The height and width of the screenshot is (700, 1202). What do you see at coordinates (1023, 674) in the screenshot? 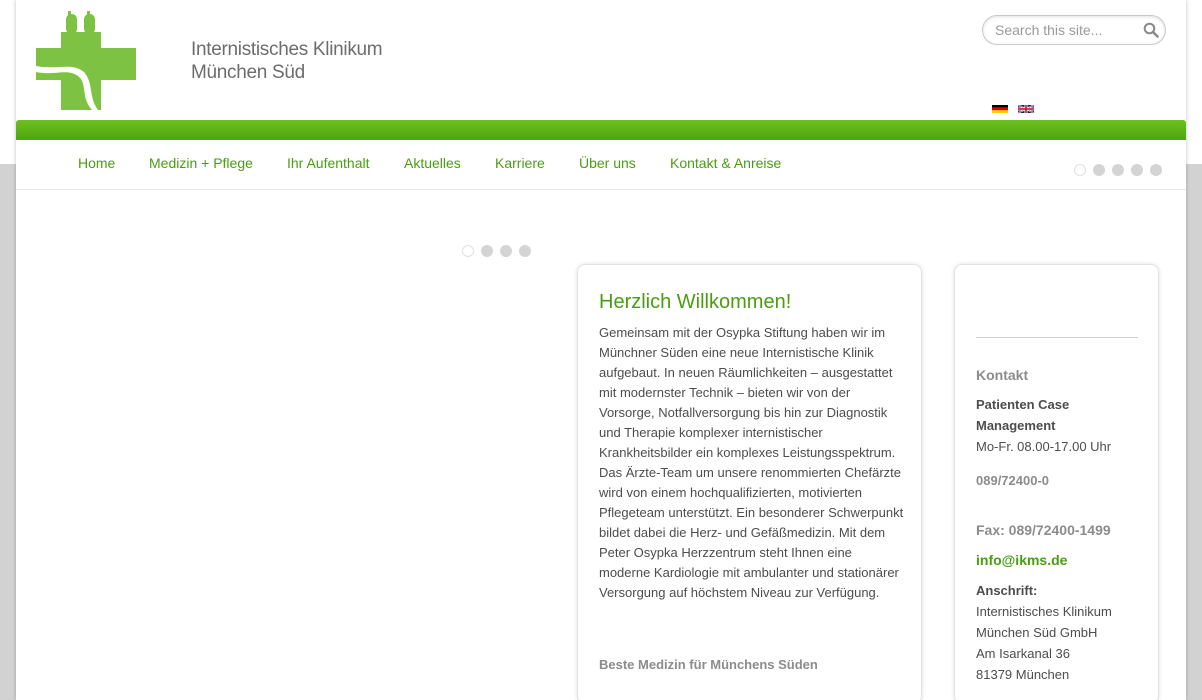
I see `address-line: 81379 München` at bounding box center [1023, 674].